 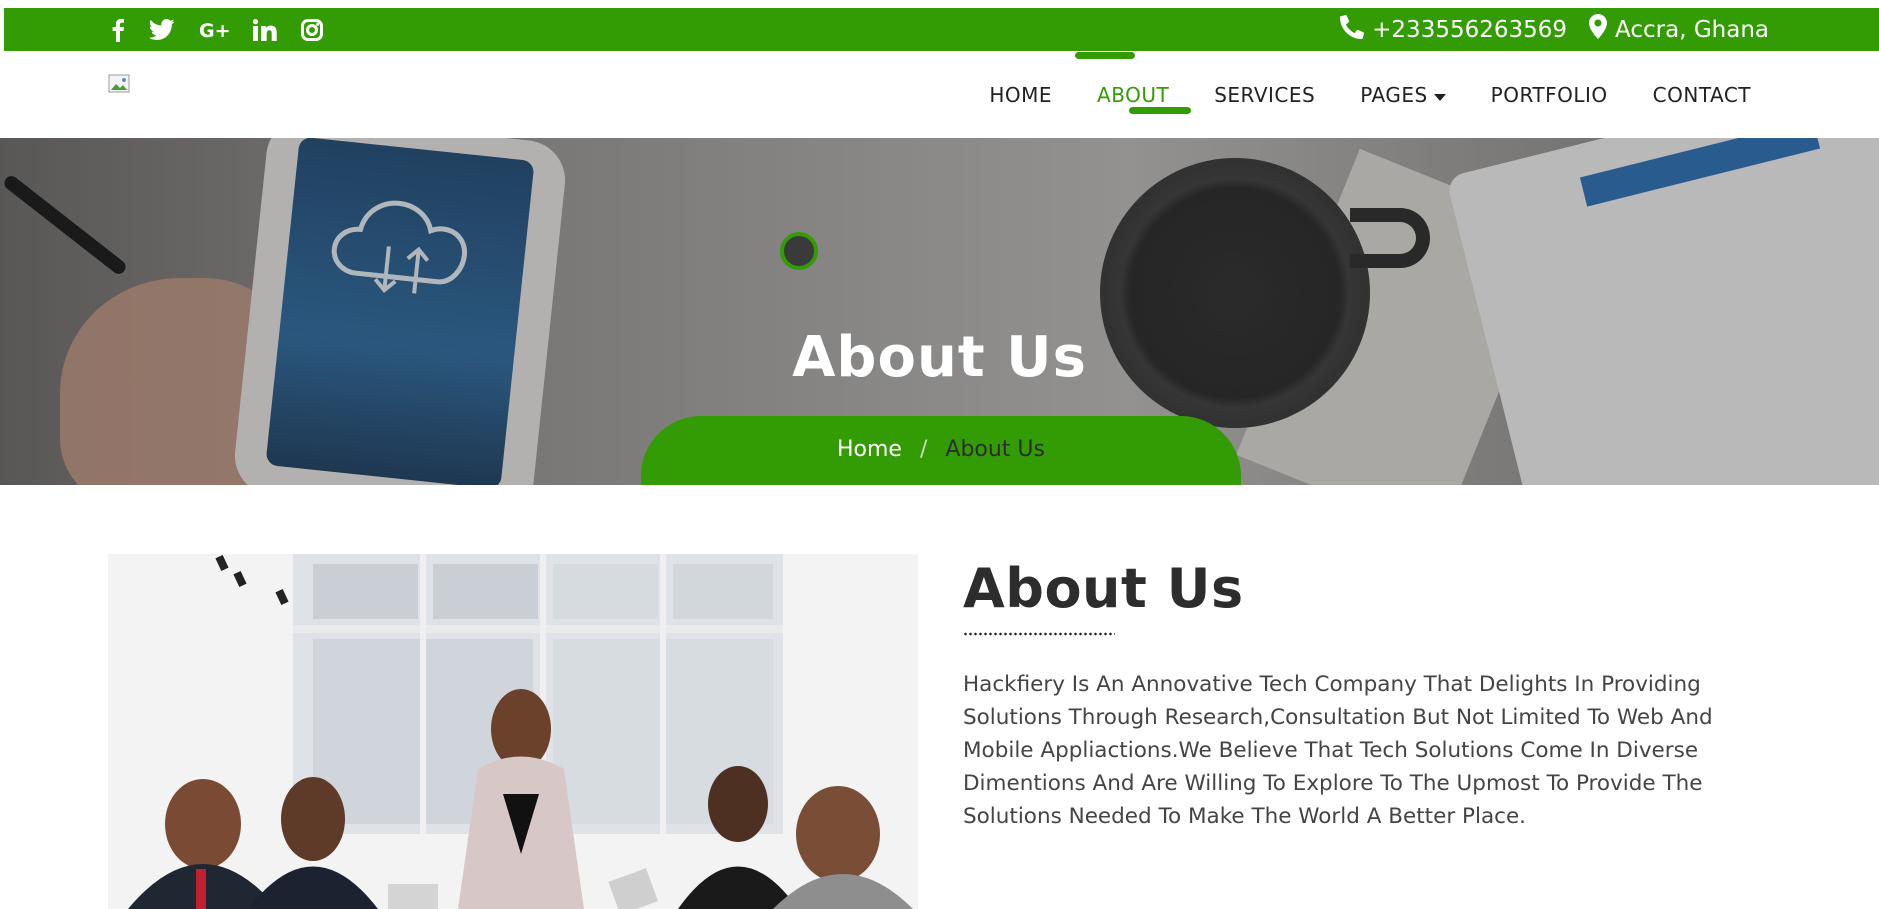 What do you see at coordinates (939, 357) in the screenshot?
I see `hero-title: About Us` at bounding box center [939, 357].